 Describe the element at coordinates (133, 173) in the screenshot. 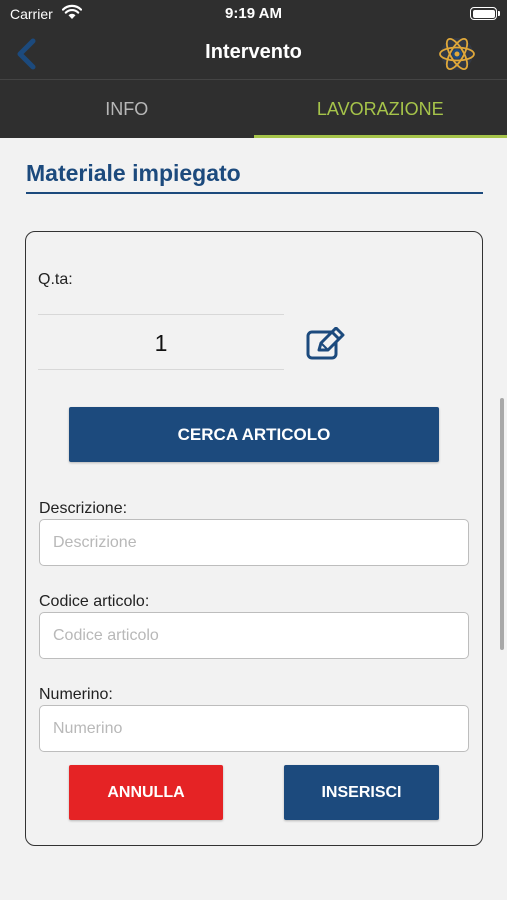

I see `section-title: Materiale impiegato` at that location.